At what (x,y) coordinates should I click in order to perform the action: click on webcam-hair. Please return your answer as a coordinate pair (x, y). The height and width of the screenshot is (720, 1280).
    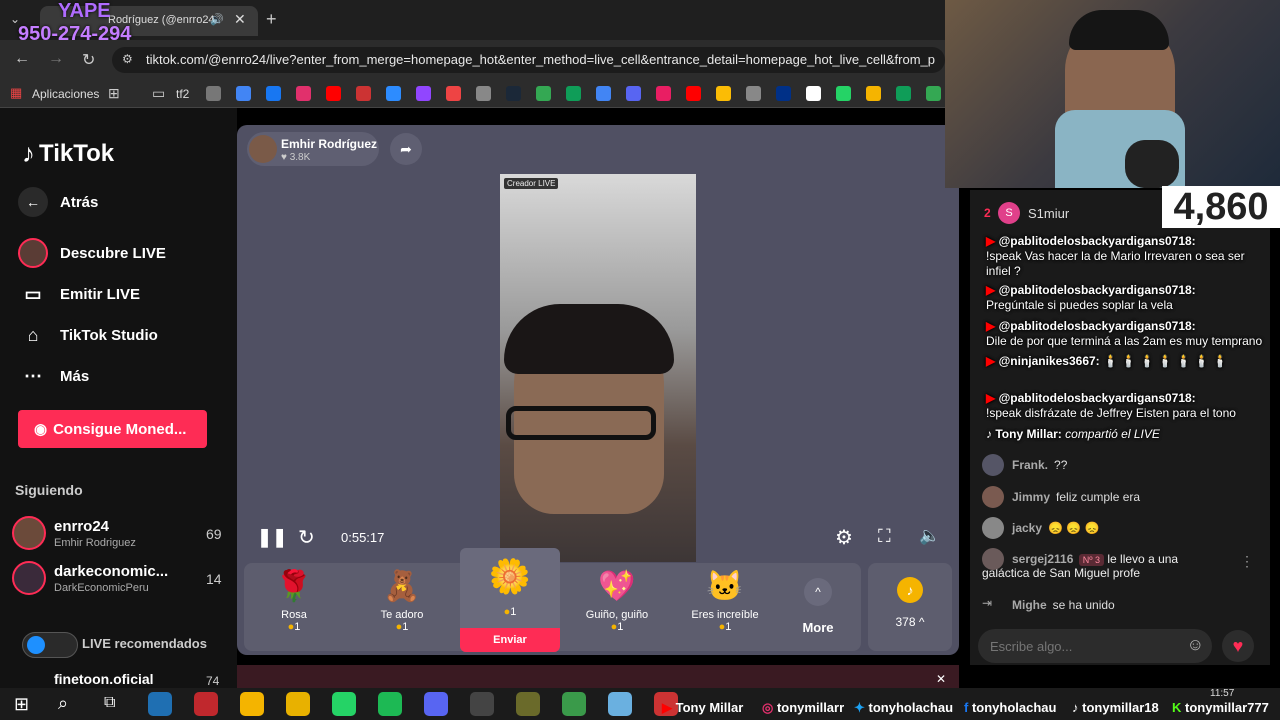
    Looking at the image, I should click on (1119, 30).